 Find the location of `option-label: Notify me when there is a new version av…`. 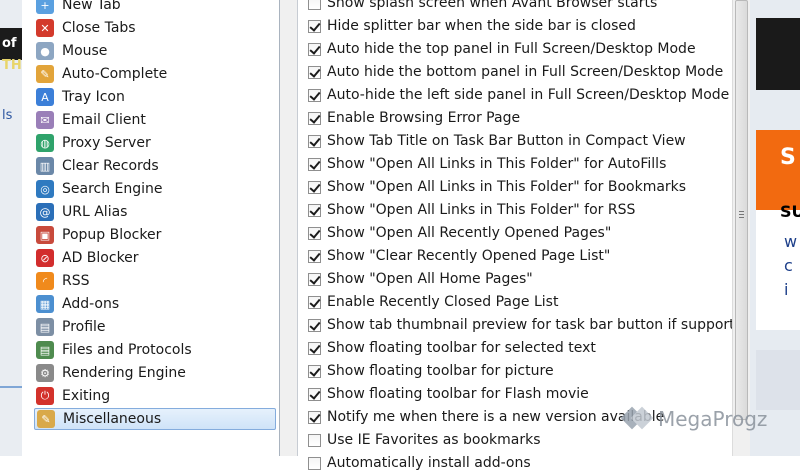

option-label: Notify me when there is a new version av… is located at coordinates (496, 417).